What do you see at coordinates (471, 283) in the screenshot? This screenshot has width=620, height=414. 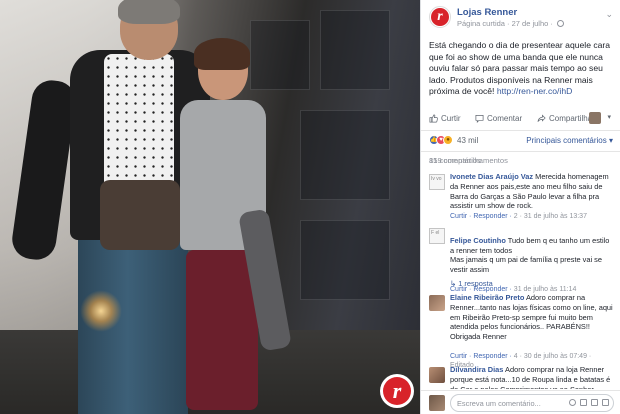 I see `view-replies-link: ↳ 1 resposta` at bounding box center [471, 283].